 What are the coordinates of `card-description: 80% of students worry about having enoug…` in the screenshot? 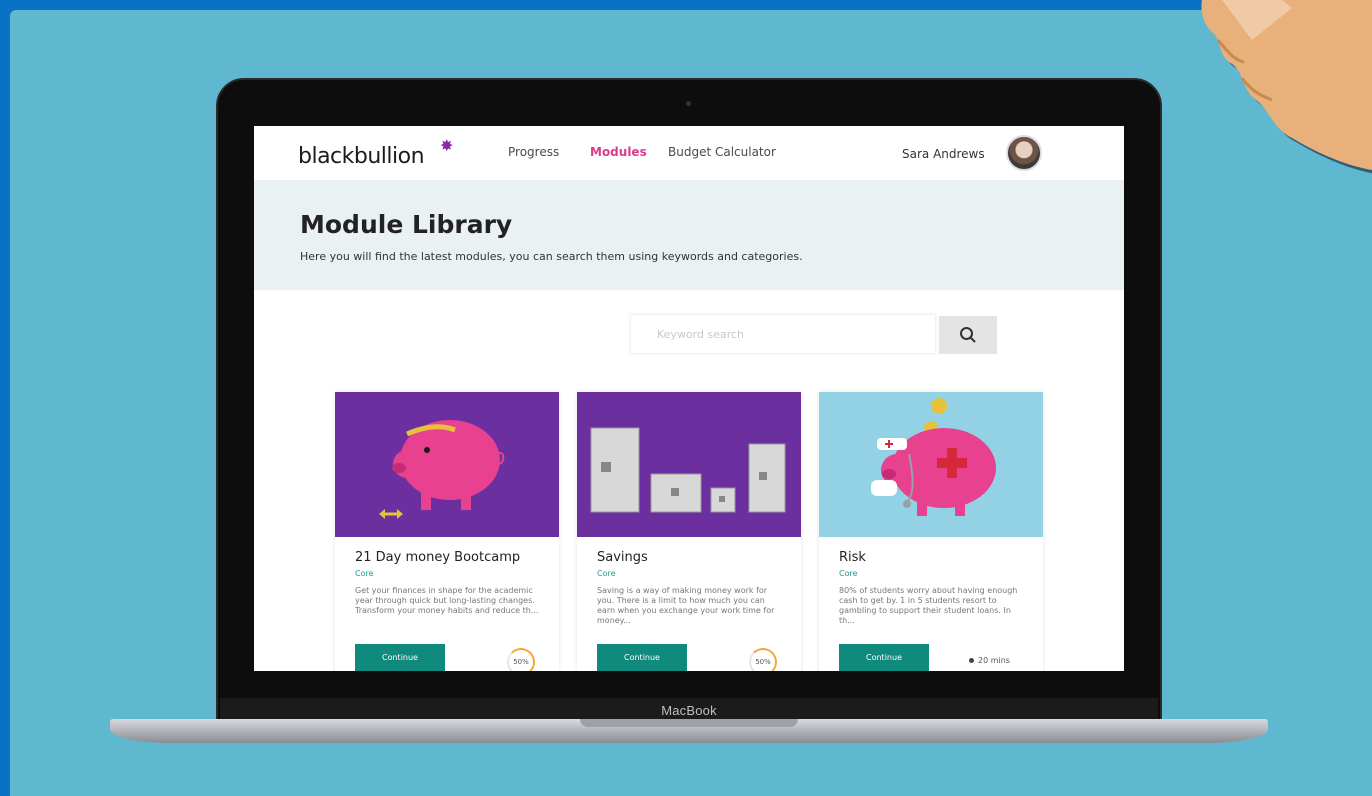 It's located at (928, 605).